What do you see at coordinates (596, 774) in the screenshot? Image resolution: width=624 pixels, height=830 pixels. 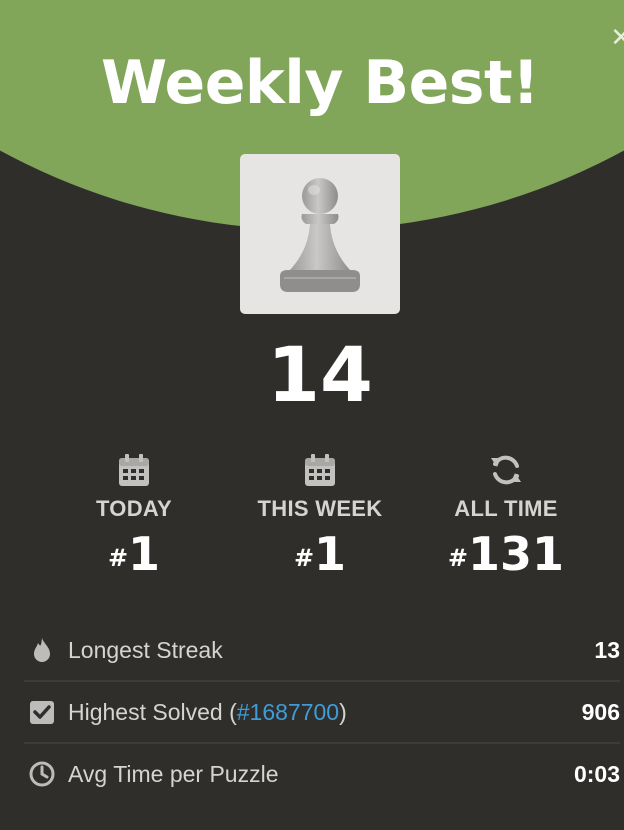 I see `stat-value: 0:03` at bounding box center [596, 774].